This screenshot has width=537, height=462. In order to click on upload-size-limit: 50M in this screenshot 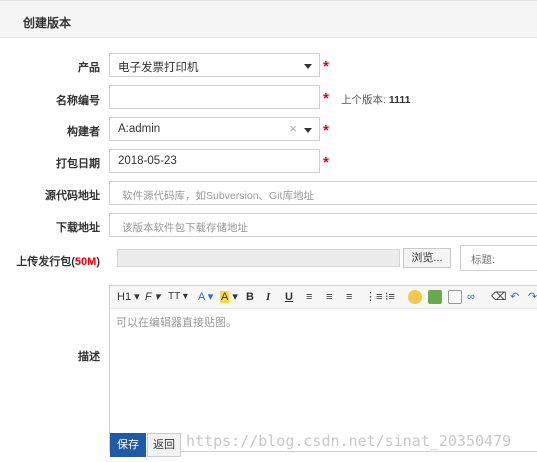, I will do `click(85, 262)`.